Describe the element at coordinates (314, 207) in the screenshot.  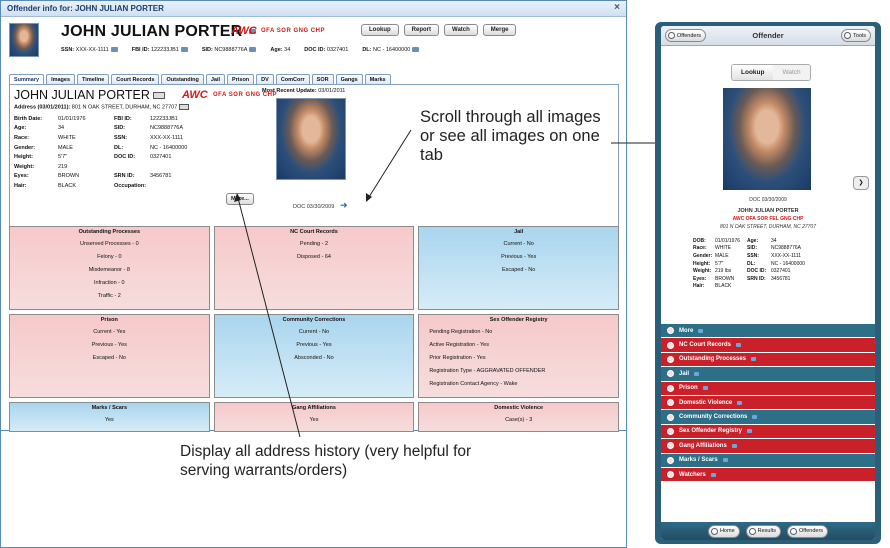
I see `photo-caption: DOC 03/30/2009` at that location.